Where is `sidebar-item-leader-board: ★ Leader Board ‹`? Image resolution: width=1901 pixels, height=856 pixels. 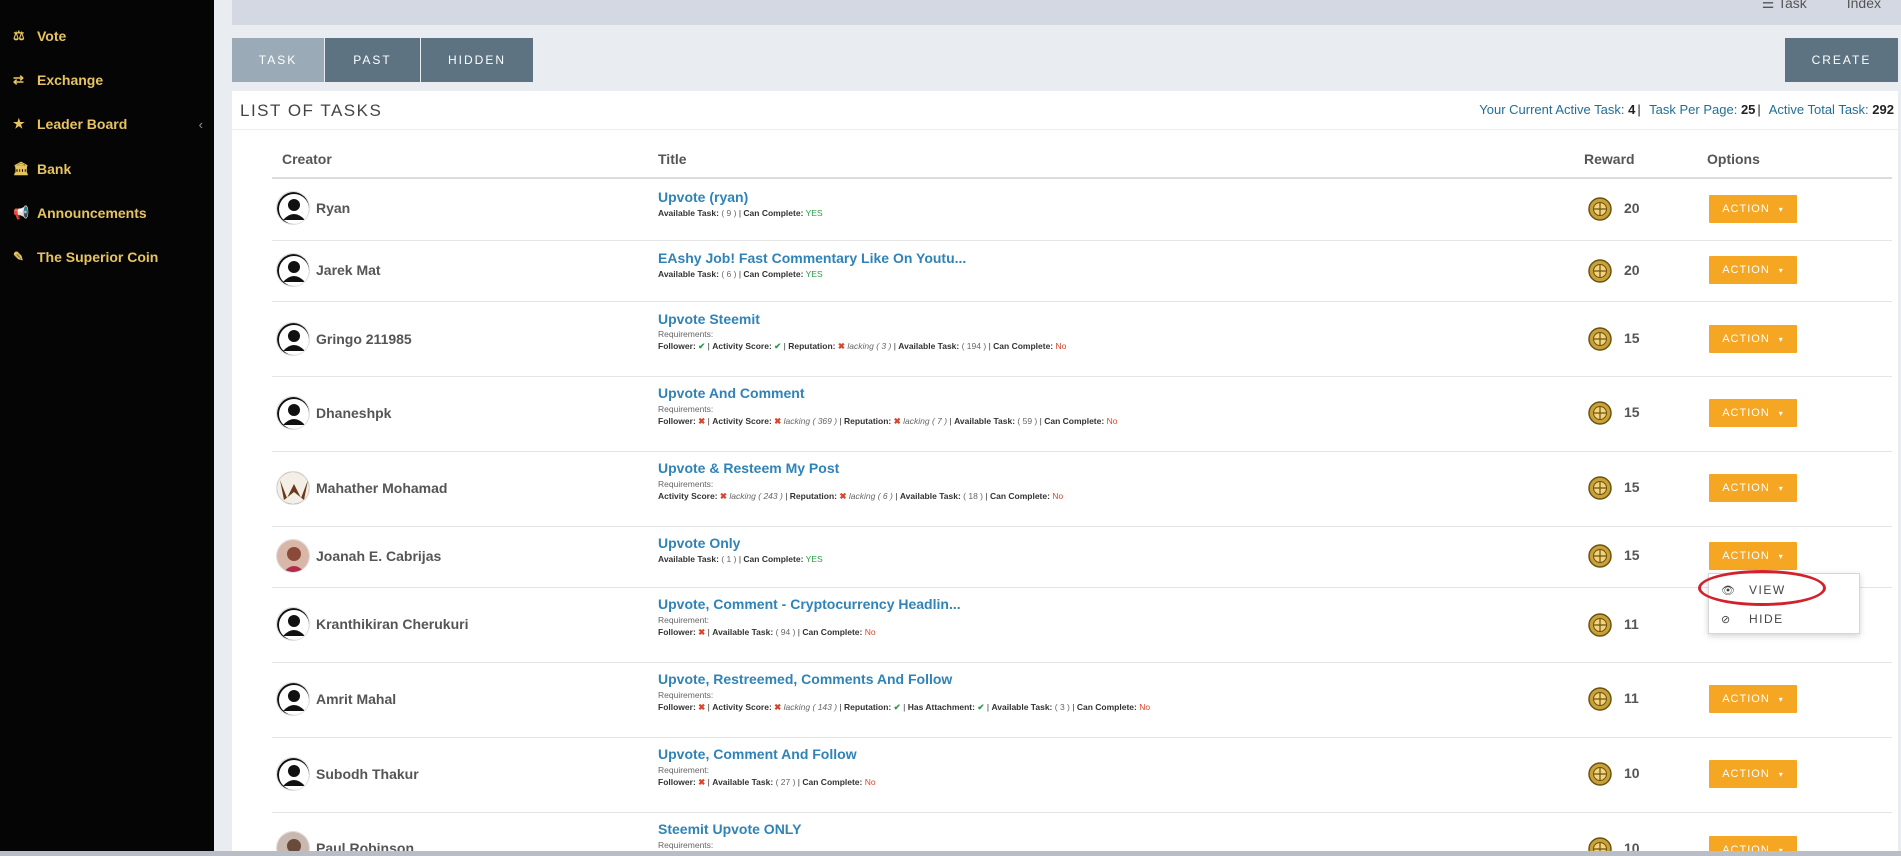
sidebar-item-leader-board: ★ Leader Board ‹ is located at coordinates (108, 124).